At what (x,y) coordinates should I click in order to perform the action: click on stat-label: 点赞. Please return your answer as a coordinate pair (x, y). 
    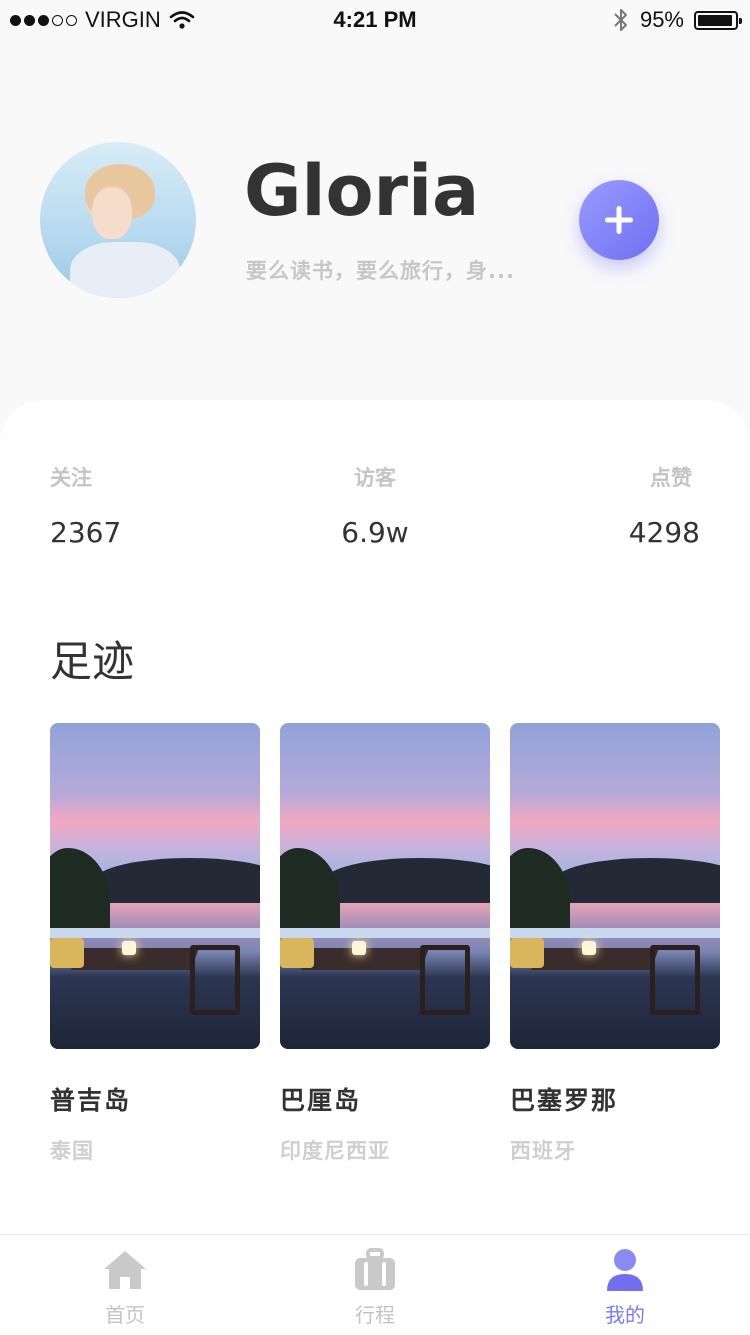
    Looking at the image, I should click on (671, 478).